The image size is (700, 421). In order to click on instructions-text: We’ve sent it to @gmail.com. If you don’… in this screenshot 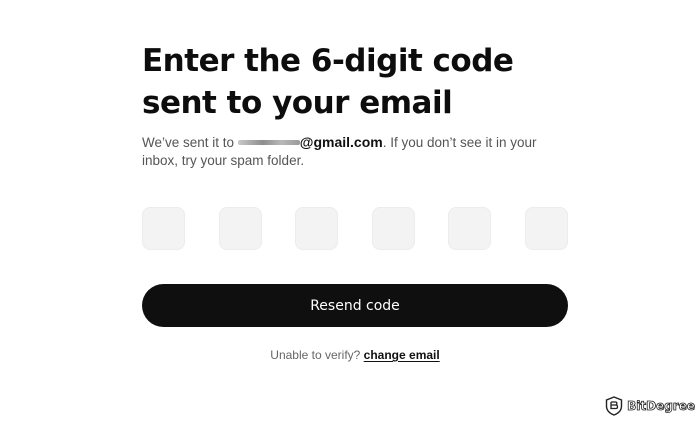, I will do `click(355, 151)`.